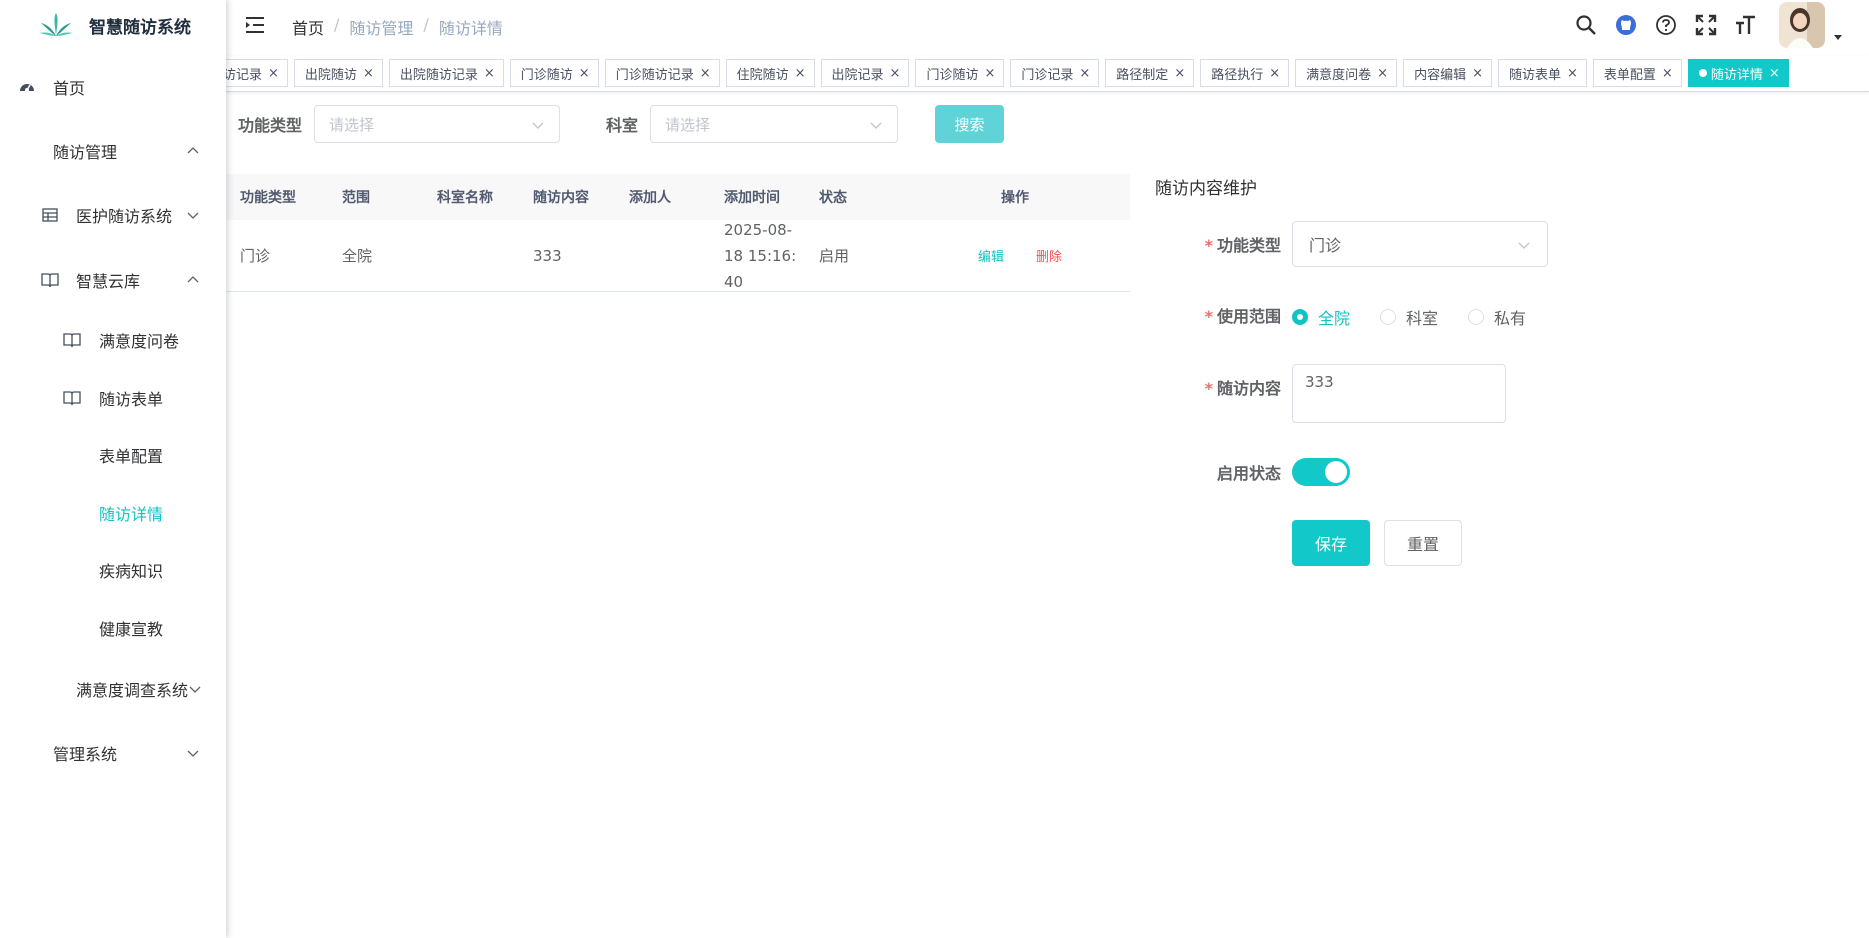 Image resolution: width=1869 pixels, height=938 pixels. Describe the element at coordinates (1423, 543) in the screenshot. I see `reset-button: 重置` at that location.